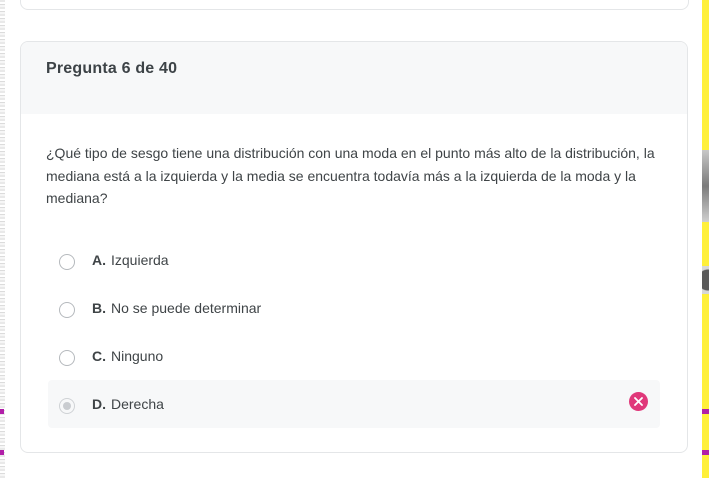 The image size is (709, 478). I want to click on option-letter: B., so click(99, 307).